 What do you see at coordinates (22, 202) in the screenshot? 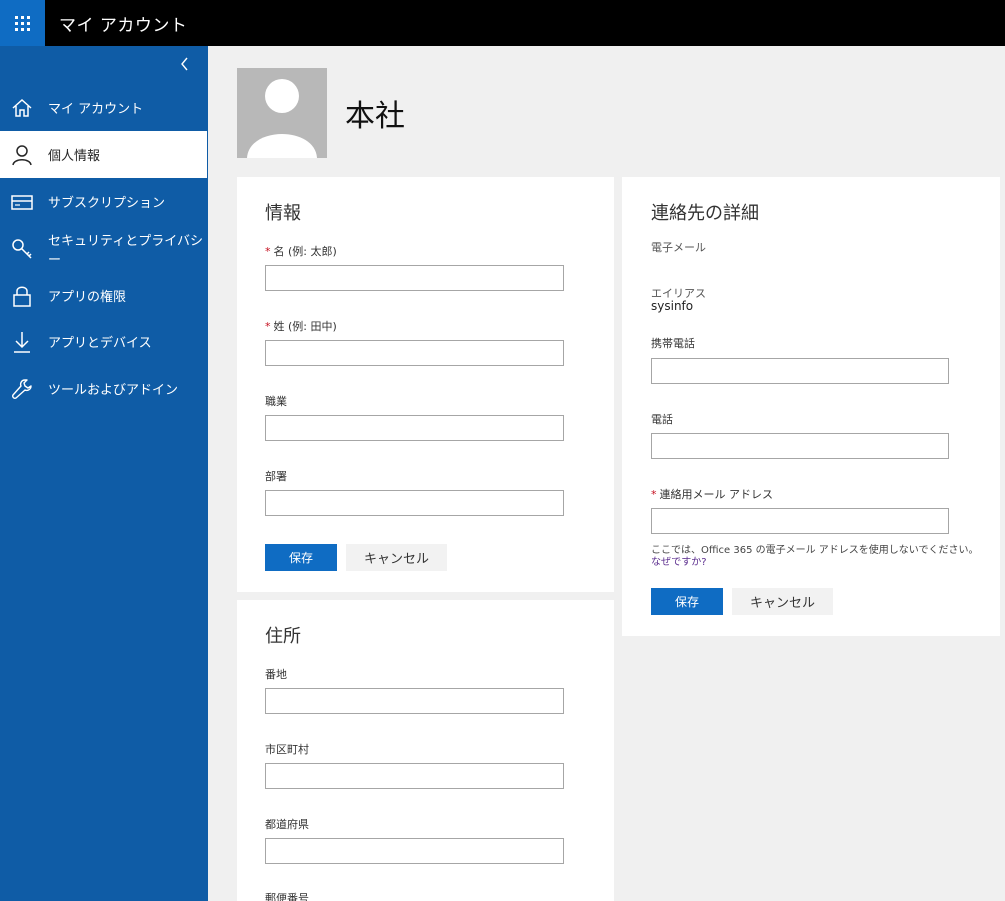
I see `card-icon` at bounding box center [22, 202].